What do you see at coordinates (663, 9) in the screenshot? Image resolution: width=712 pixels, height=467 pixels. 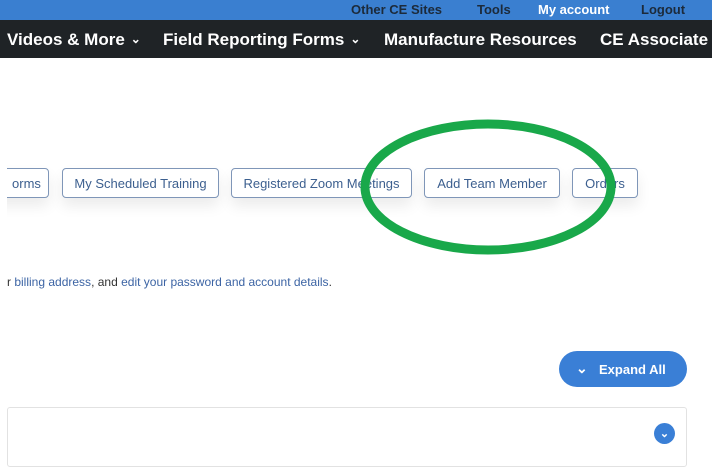 I see `logout-link: Logout` at bounding box center [663, 9].